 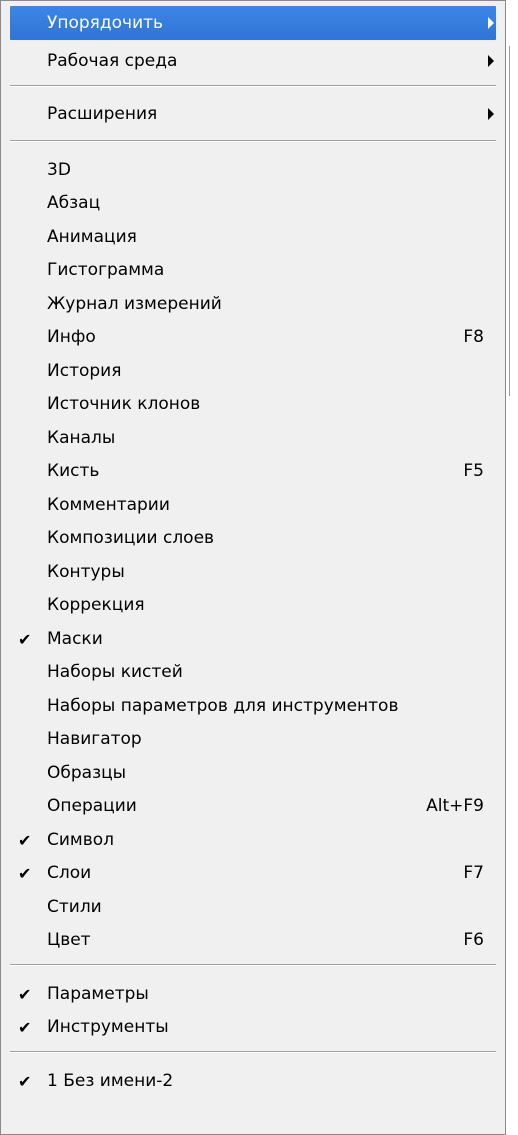 What do you see at coordinates (253, 806) in the screenshot?
I see `menu-item-actions: Операции Alt+F9` at bounding box center [253, 806].